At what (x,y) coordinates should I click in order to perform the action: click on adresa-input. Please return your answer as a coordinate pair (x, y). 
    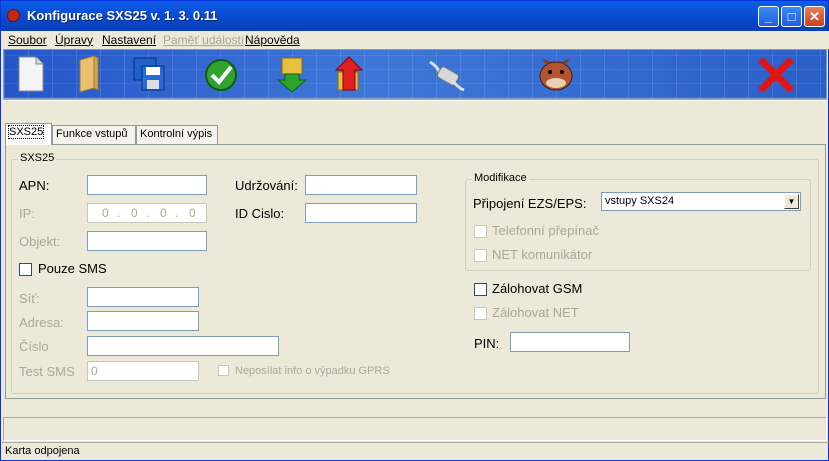
    Looking at the image, I should click on (143, 321).